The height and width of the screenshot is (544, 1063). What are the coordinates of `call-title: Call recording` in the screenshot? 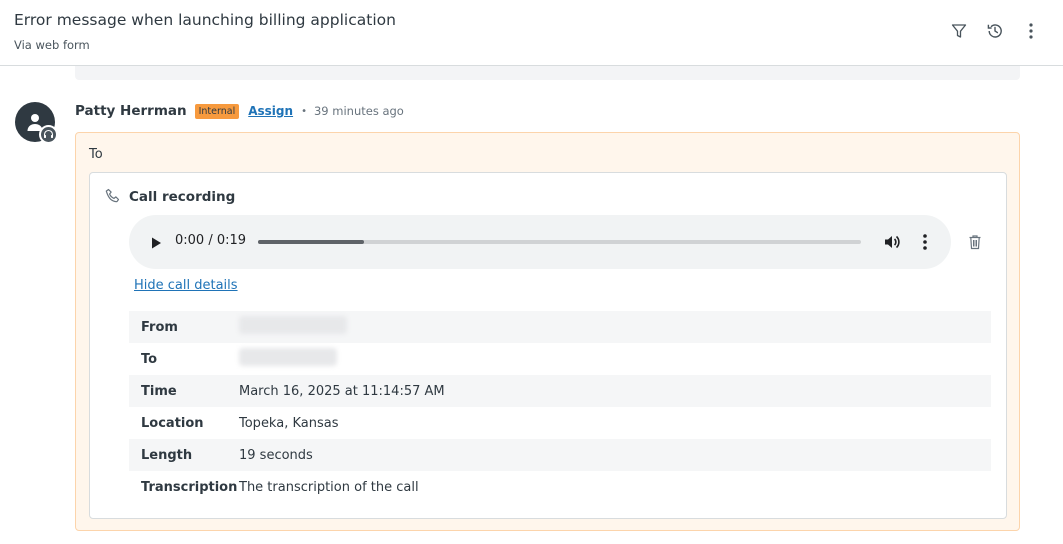 It's located at (182, 196).